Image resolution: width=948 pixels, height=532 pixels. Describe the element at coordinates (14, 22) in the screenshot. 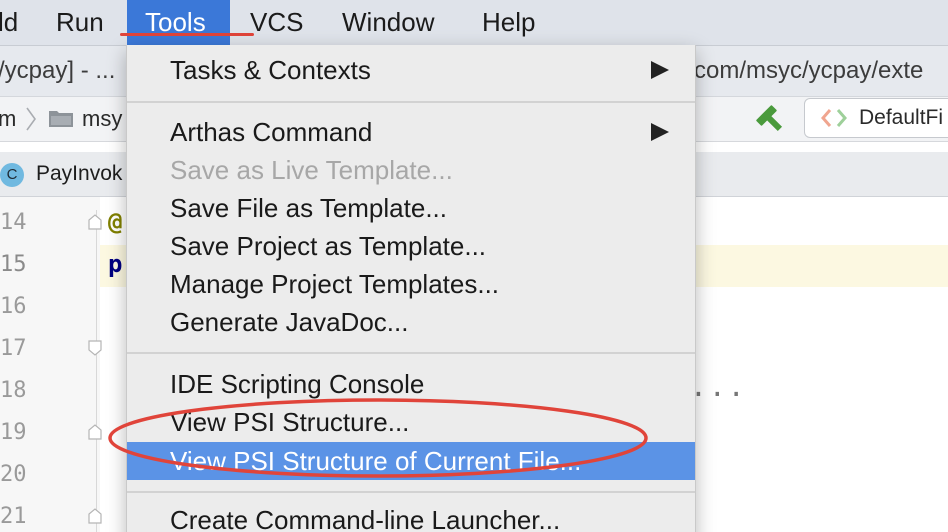

I see `menu-build: ld` at that location.